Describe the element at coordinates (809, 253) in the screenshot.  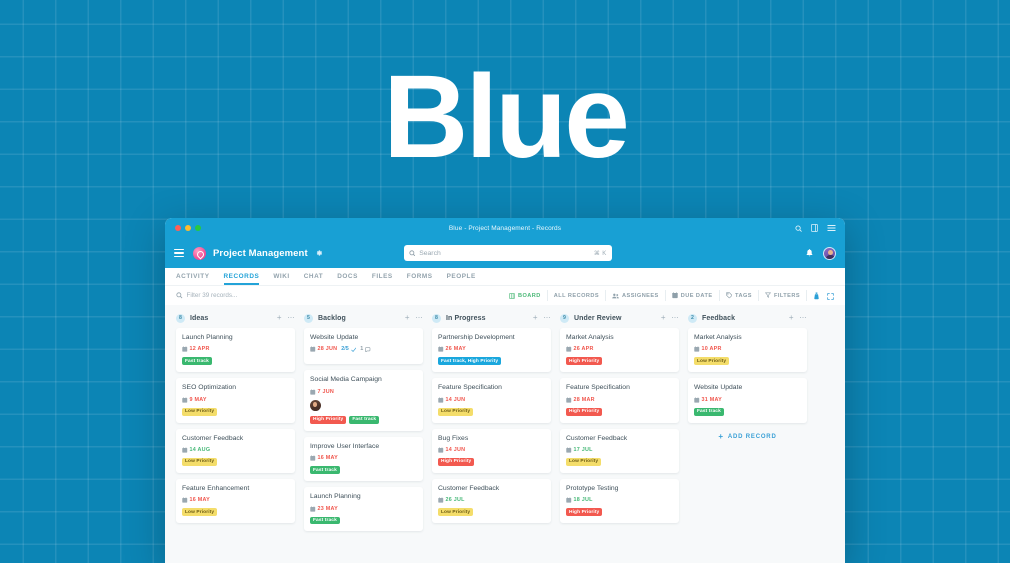
I see `bell-icon` at that location.